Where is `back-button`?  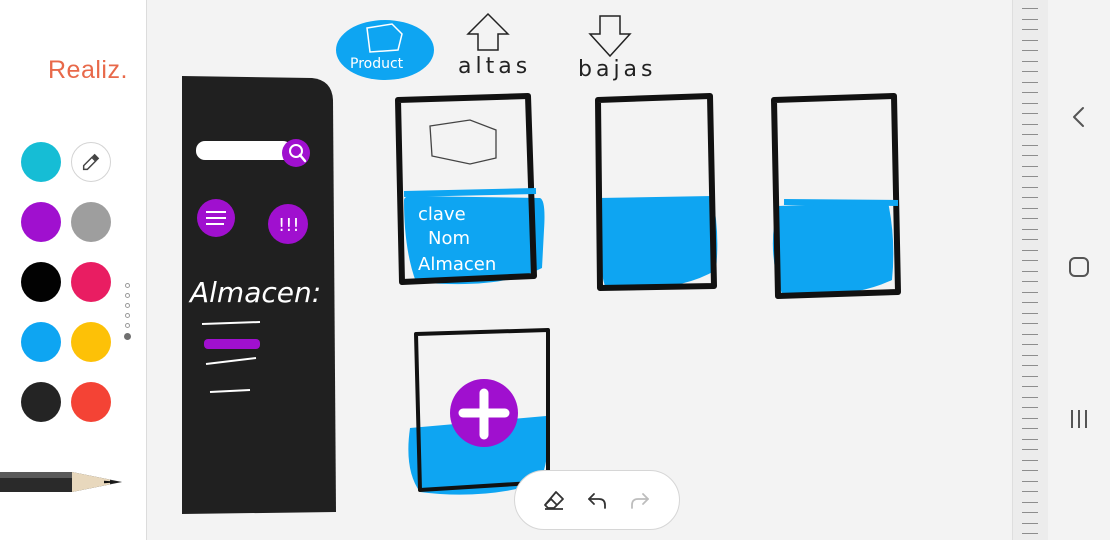
back-button is located at coordinates (1079, 117).